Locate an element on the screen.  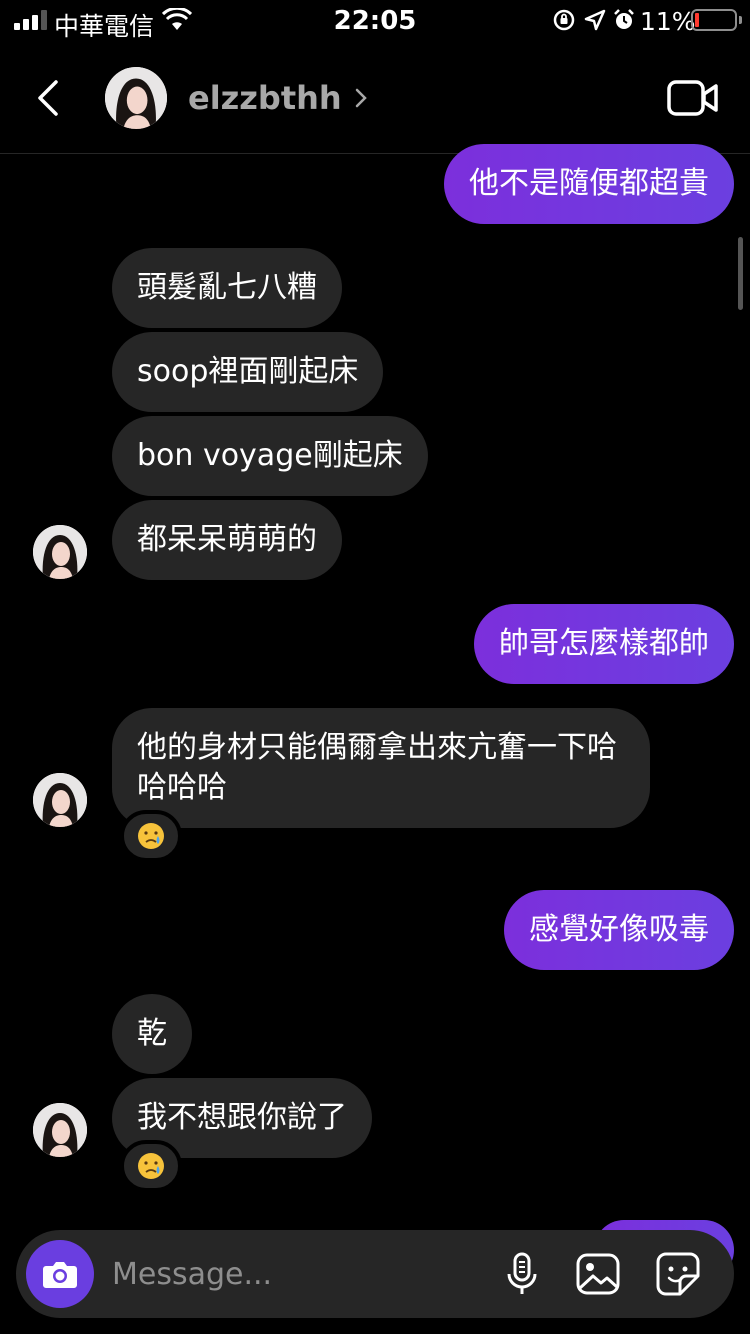
video-call-icon is located at coordinates (693, 98).